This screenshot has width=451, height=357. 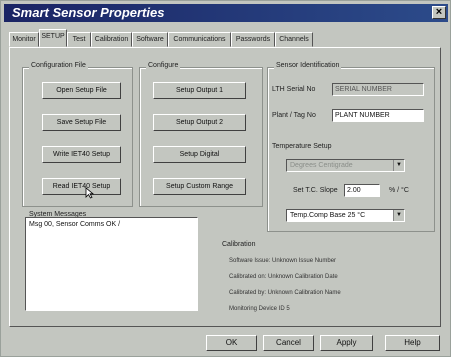 I want to click on cancel-button: Cancel, so click(x=288, y=343).